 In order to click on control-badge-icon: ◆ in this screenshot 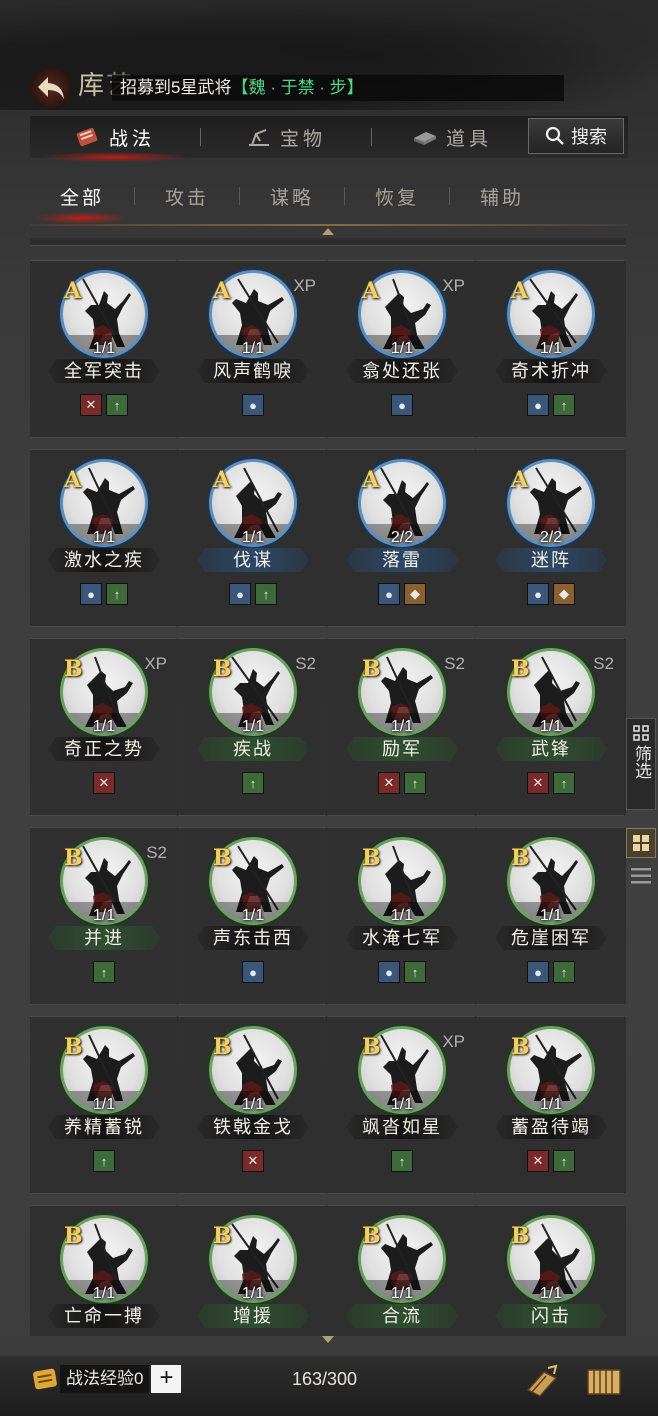, I will do `click(564, 594)`.